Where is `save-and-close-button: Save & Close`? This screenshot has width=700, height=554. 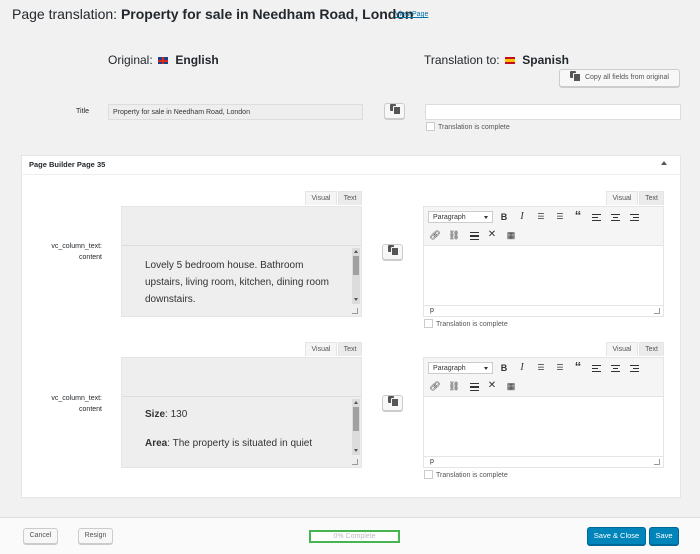 save-and-close-button: Save & Close is located at coordinates (616, 536).